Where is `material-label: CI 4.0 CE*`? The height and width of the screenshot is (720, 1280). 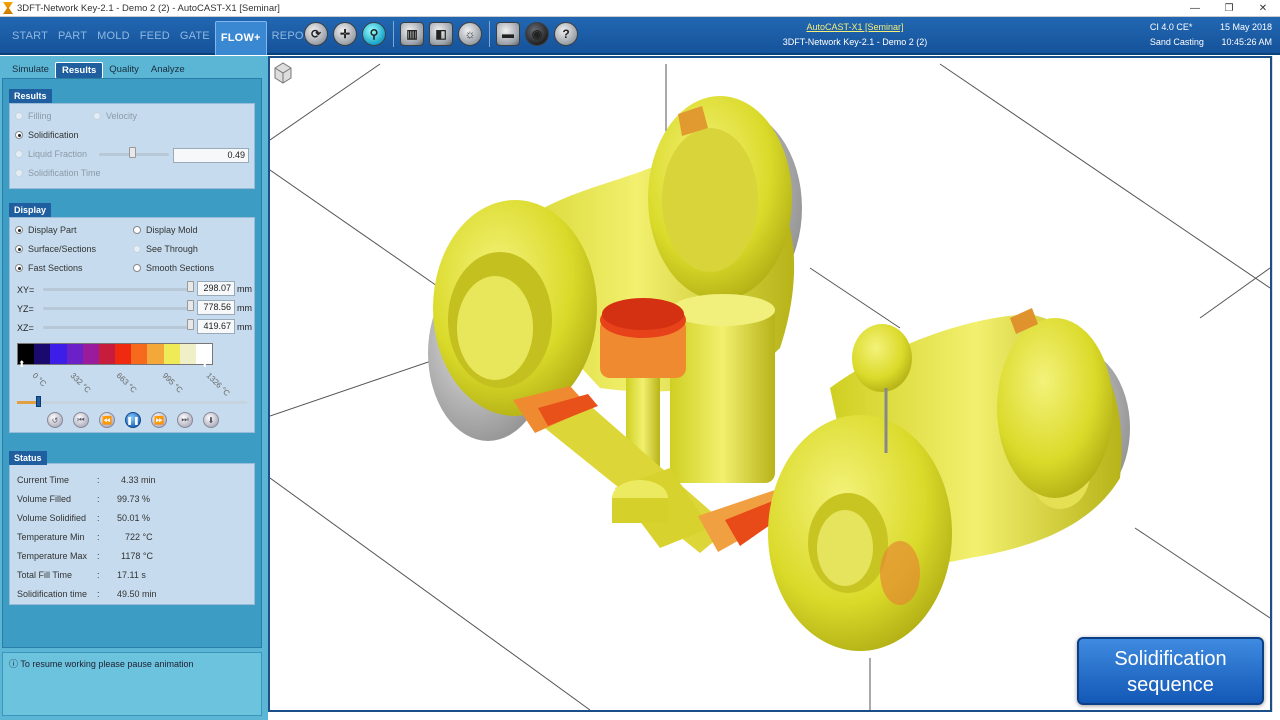
material-label: CI 4.0 CE* is located at coordinates (1171, 27).